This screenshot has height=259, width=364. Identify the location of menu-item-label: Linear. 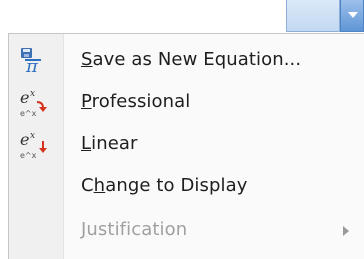
(109, 143).